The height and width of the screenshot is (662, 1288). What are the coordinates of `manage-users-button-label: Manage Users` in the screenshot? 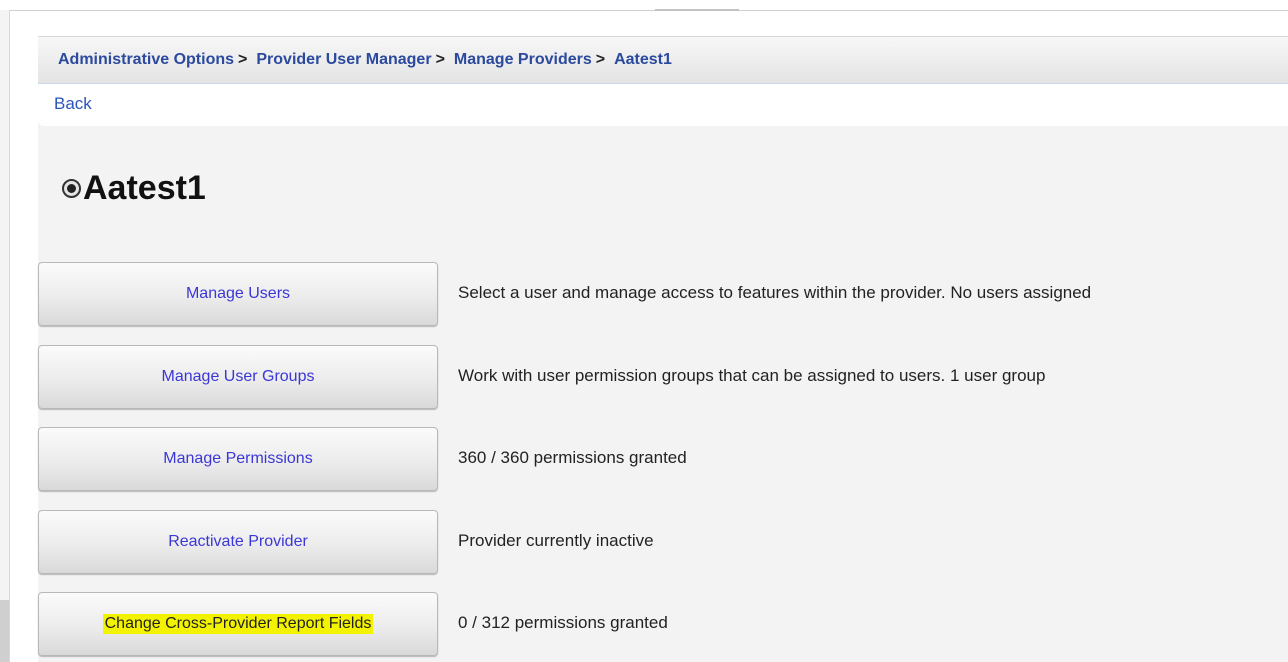 It's located at (238, 293).